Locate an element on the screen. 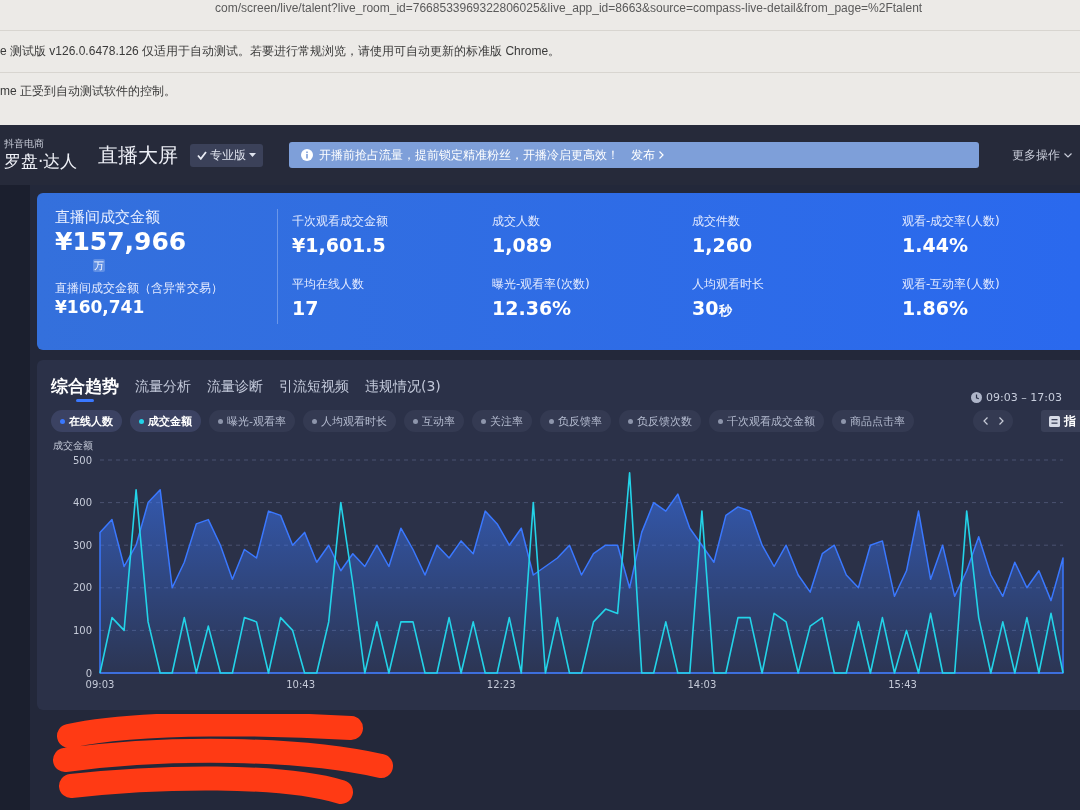  axis-tick-label: 300 is located at coordinates (82, 545).